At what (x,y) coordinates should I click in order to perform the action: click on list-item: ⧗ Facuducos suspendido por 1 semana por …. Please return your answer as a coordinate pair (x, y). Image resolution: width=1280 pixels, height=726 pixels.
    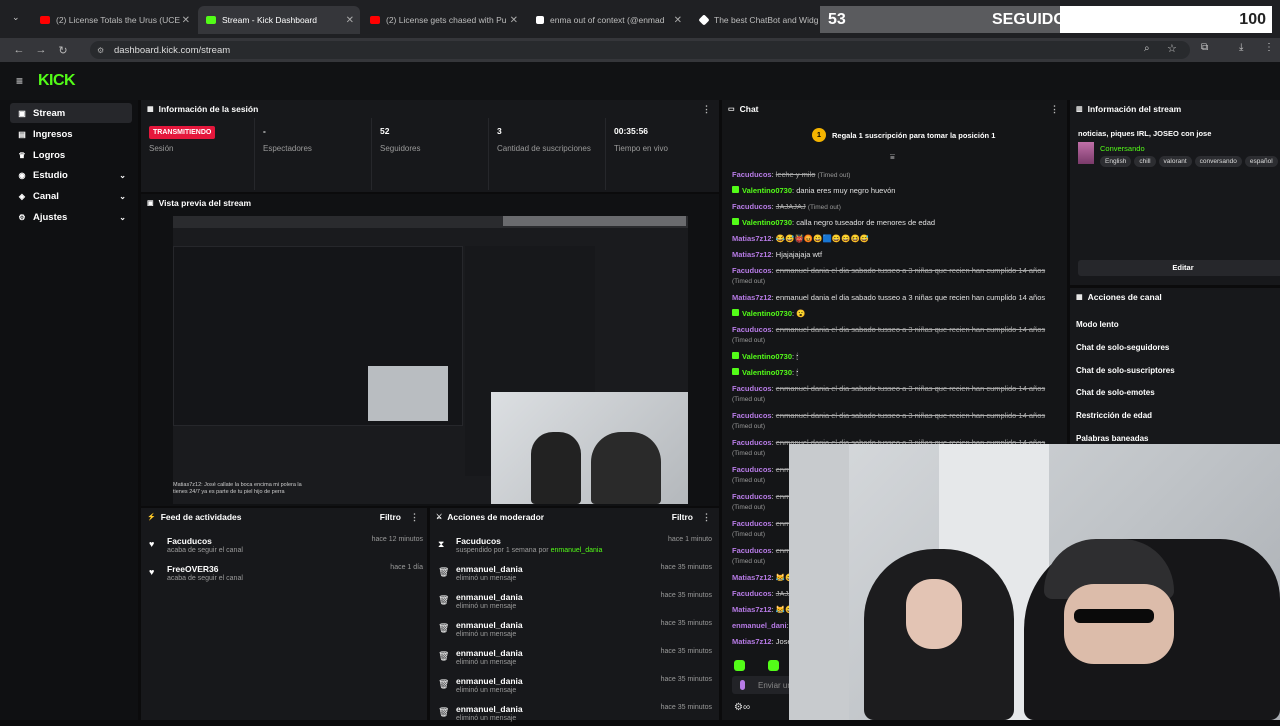
    Looking at the image, I should click on (576, 546).